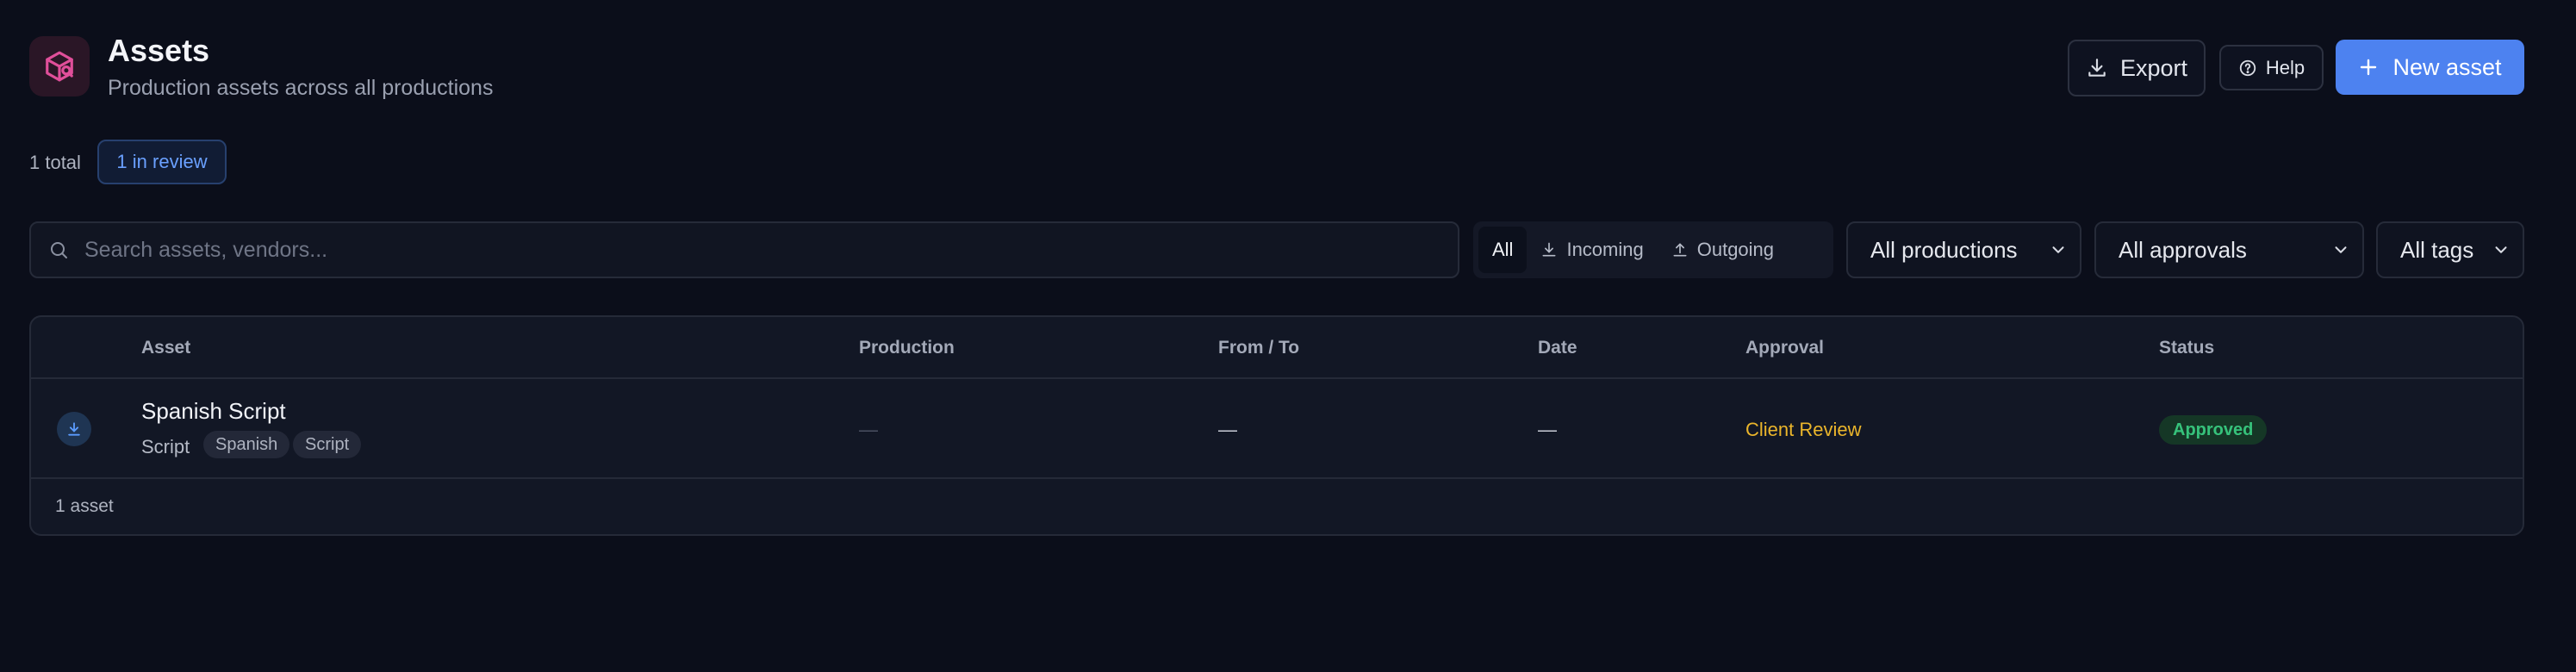 The height and width of the screenshot is (672, 2576). I want to click on incoming-direction-icon, so click(74, 429).